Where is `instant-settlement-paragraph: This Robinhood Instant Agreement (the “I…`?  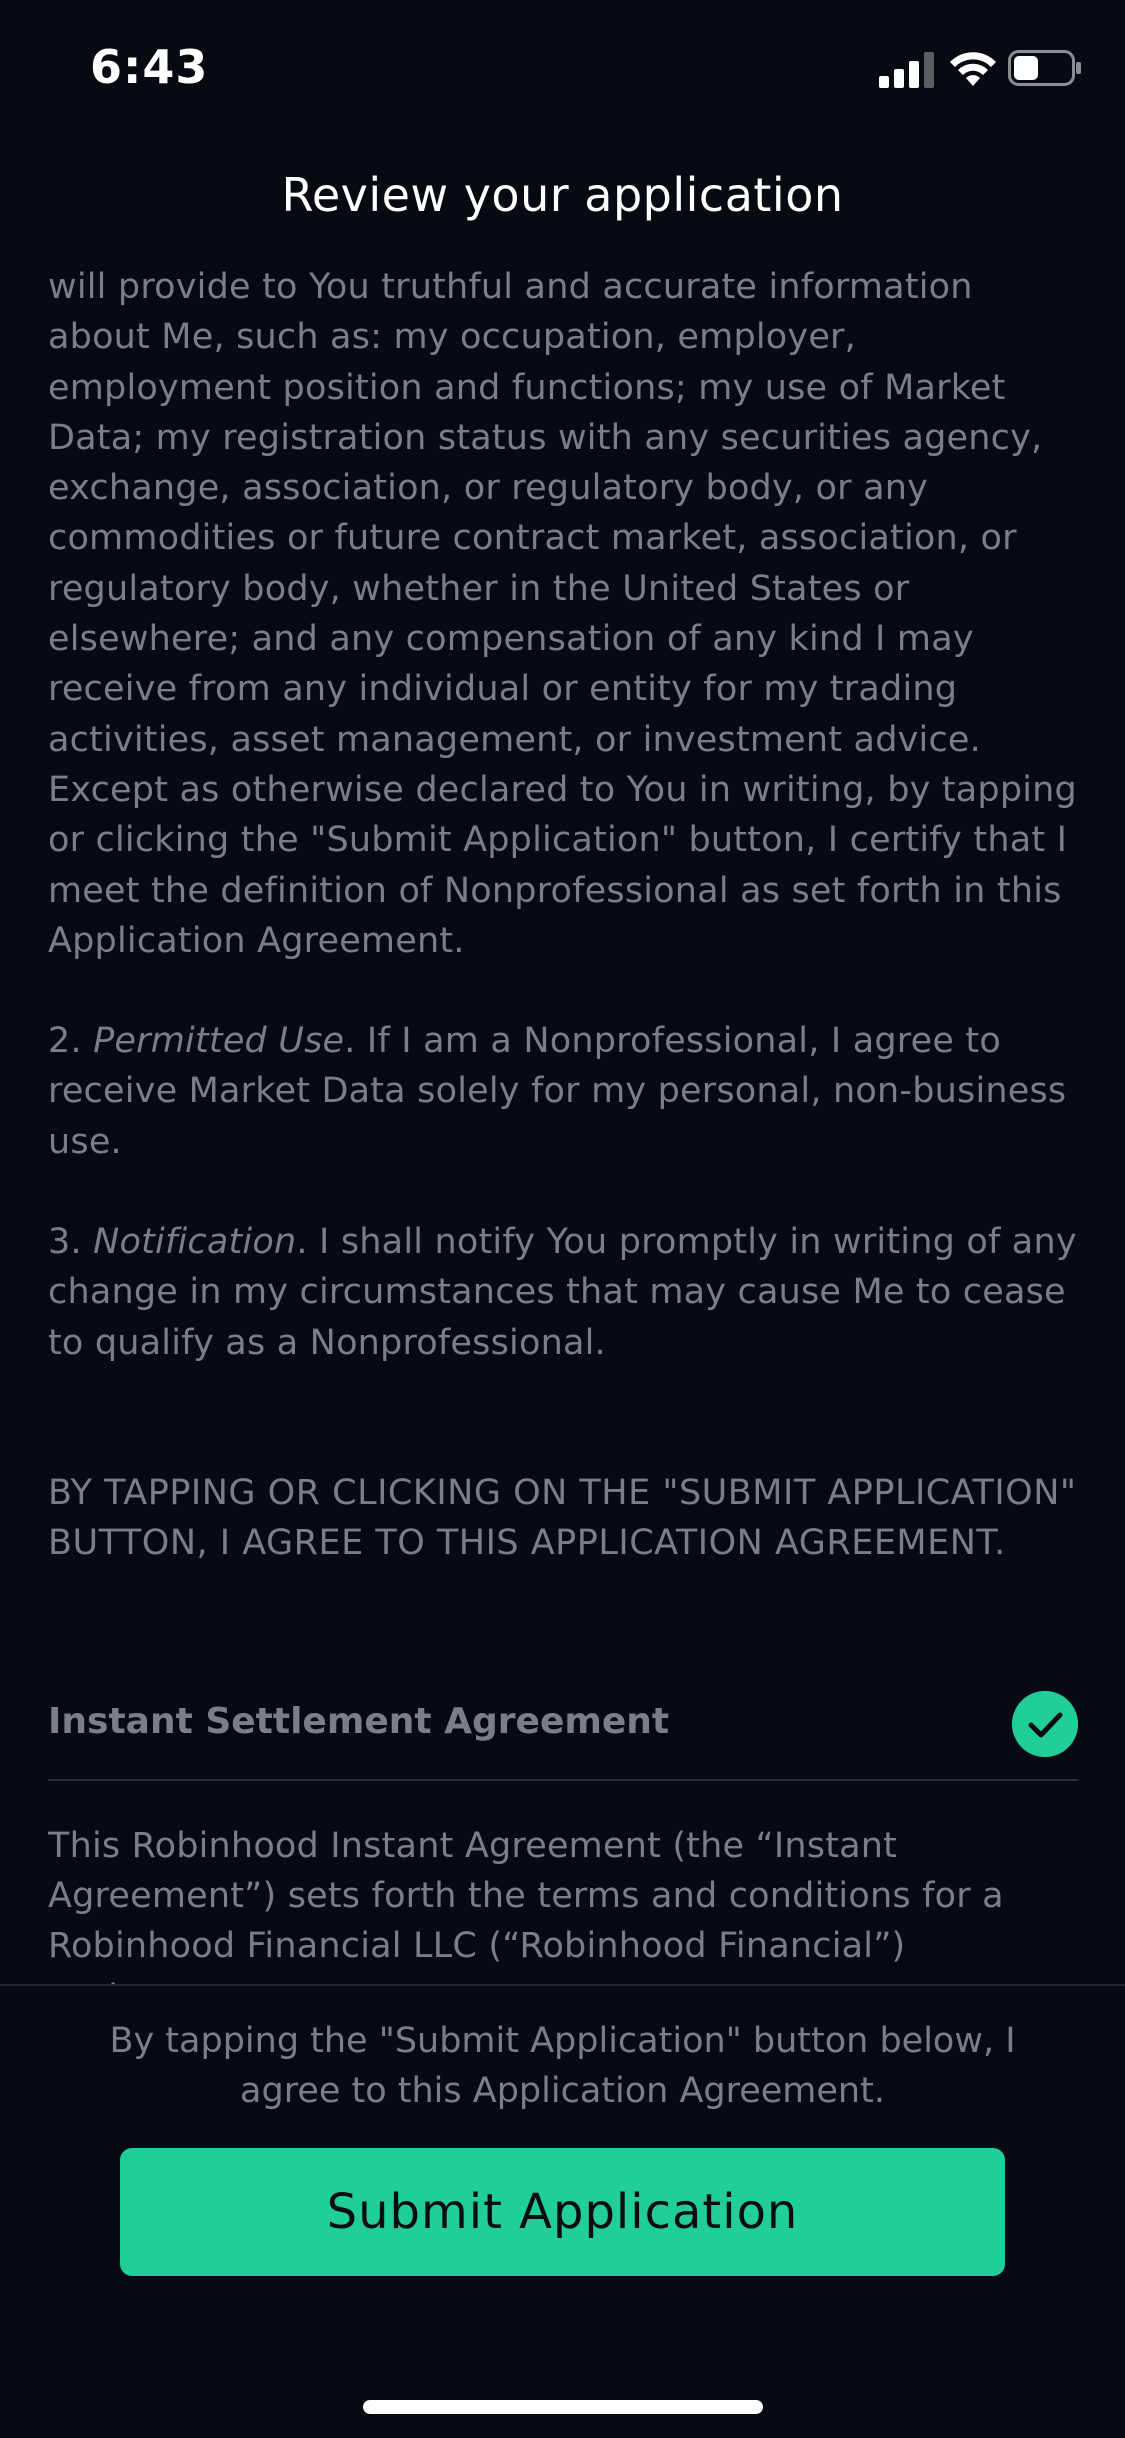 instant-settlement-paragraph: This Robinhood Instant Agreement (the “I… is located at coordinates (526, 1904).